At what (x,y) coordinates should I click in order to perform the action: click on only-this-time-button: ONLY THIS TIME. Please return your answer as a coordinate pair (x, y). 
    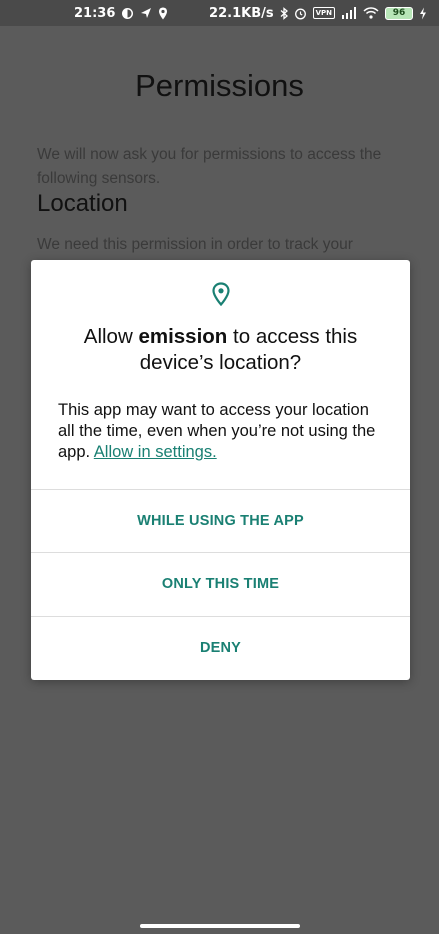
    Looking at the image, I should click on (220, 584).